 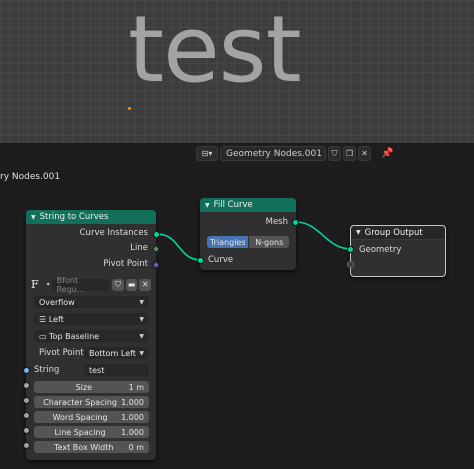 I want to click on input-character-spacing: Character Spacing 1.000, so click(x=91, y=402).